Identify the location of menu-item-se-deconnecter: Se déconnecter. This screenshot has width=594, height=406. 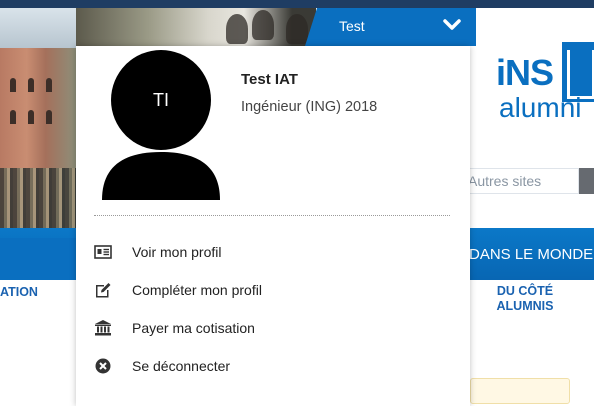
(274, 368).